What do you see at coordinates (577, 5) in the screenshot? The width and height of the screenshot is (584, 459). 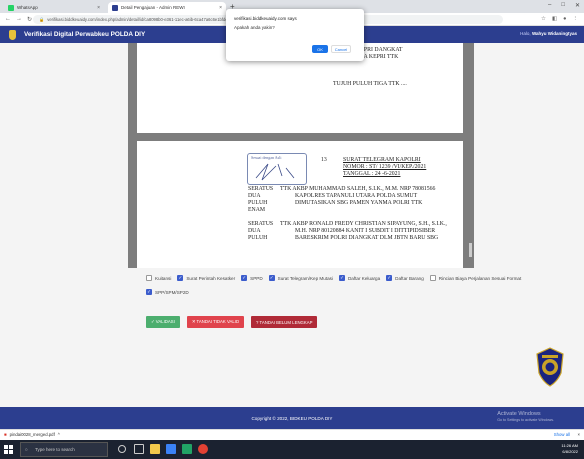 I see `close-window-button: ✕` at bounding box center [577, 5].